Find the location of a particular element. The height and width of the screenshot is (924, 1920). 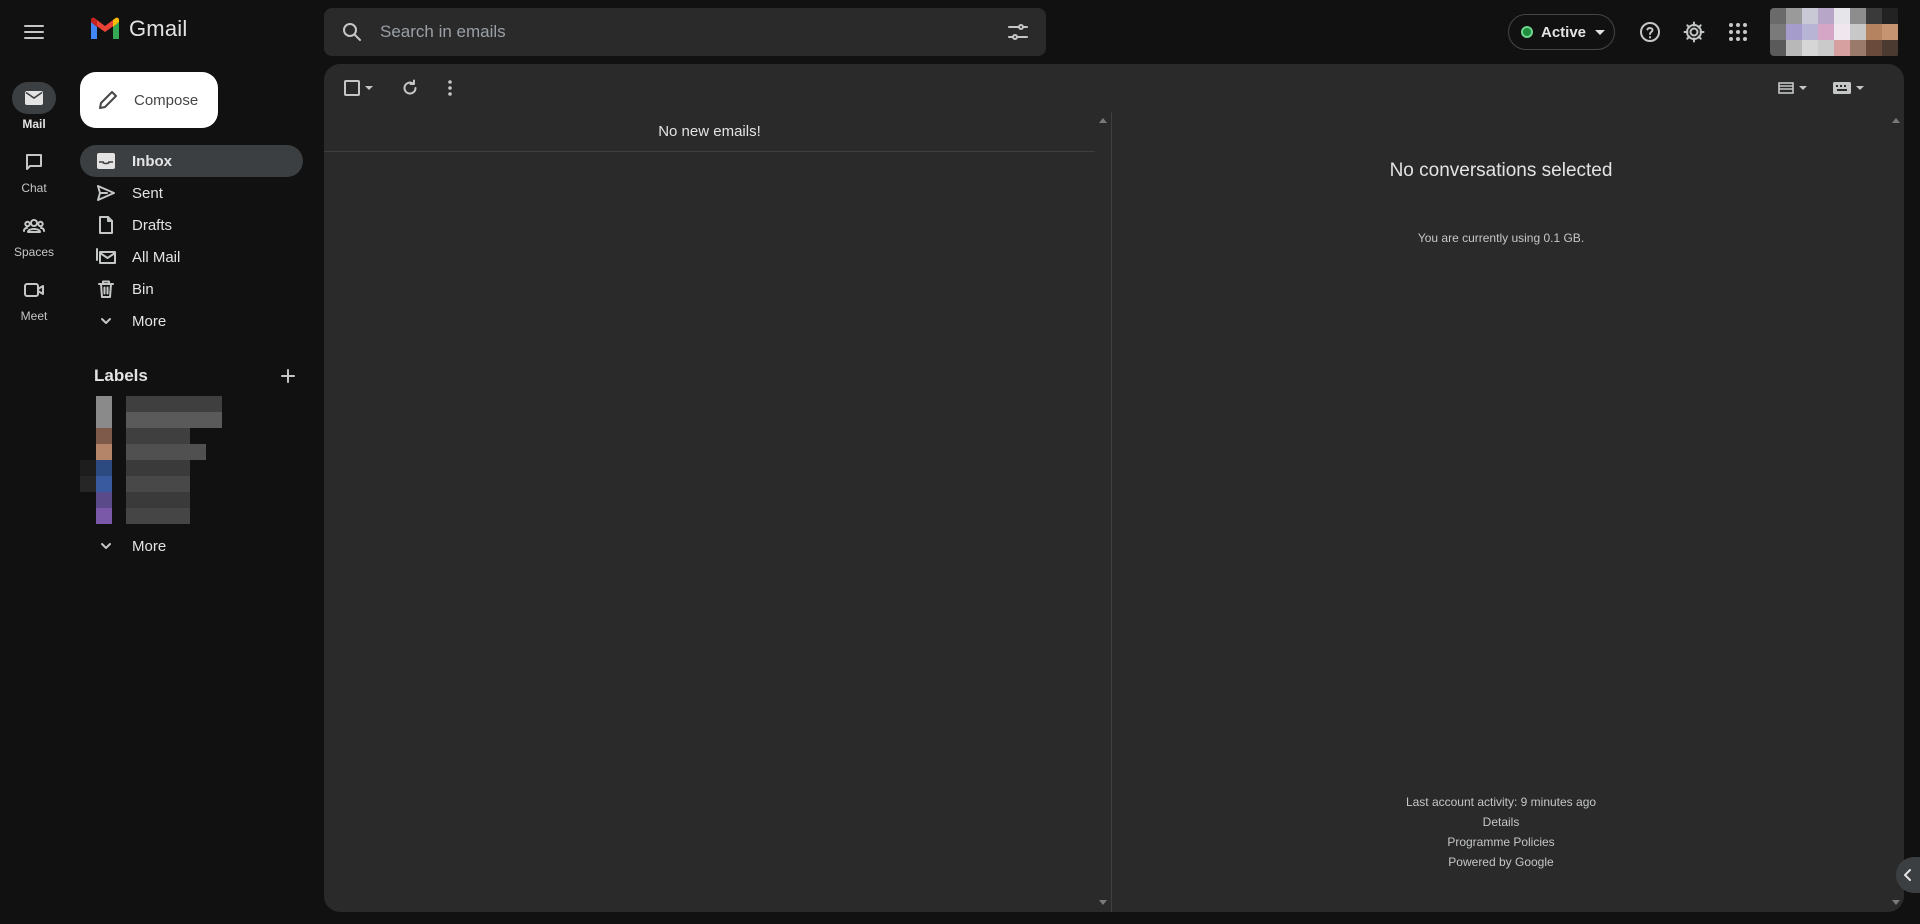

split-pane-icon is located at coordinates (1785, 88).